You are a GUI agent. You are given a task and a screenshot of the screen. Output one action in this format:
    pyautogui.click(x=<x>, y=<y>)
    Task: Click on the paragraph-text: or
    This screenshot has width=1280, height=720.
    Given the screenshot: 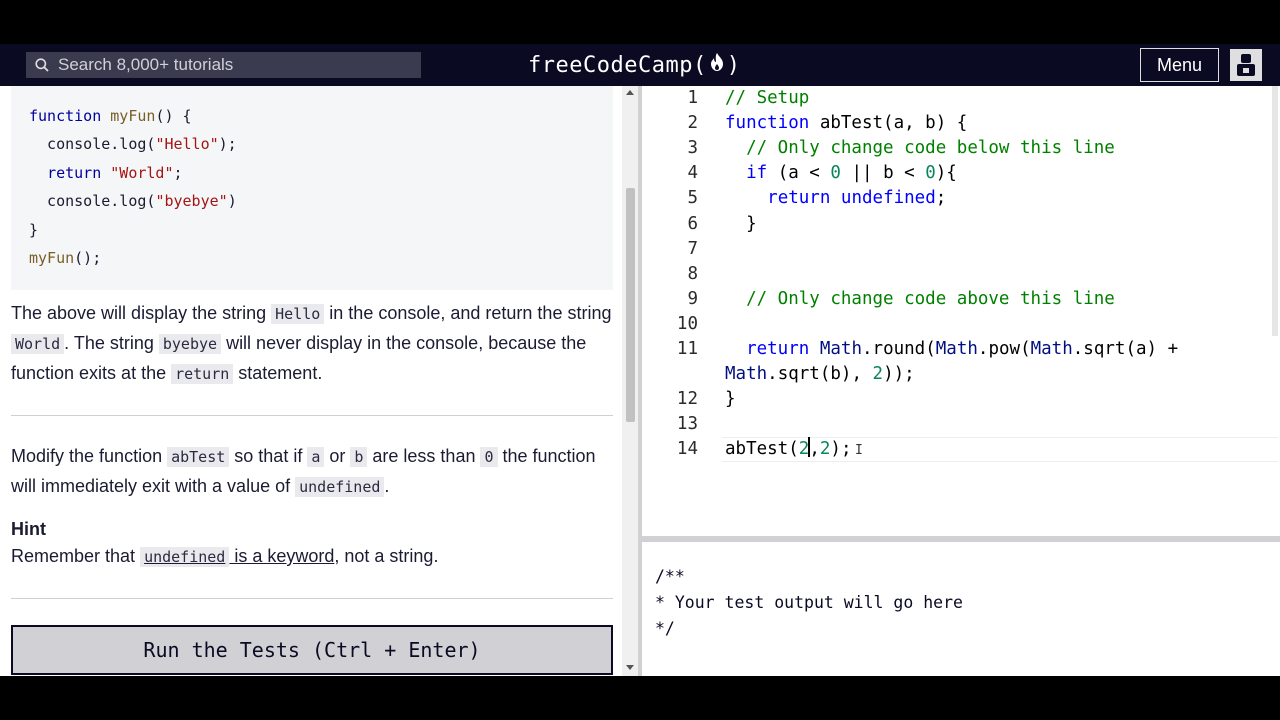 What is the action you would take?
    pyautogui.click(x=337, y=456)
    